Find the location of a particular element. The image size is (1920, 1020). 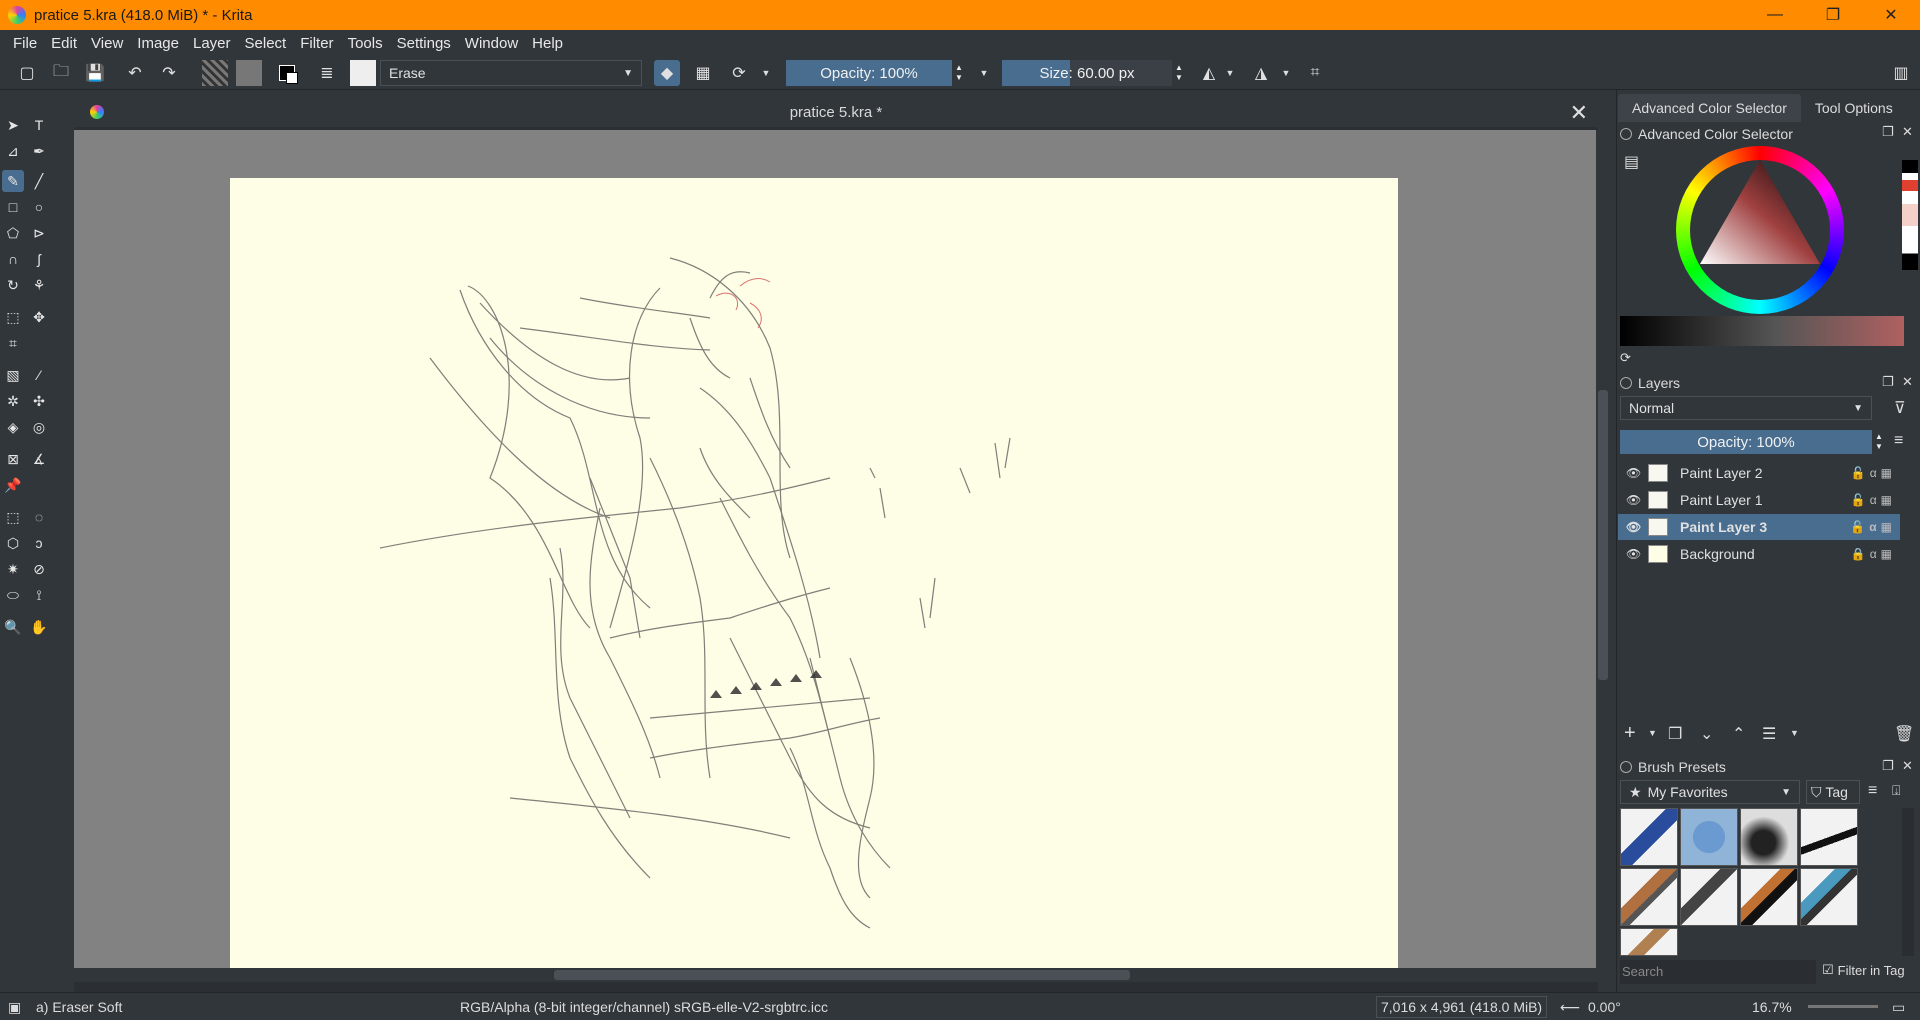

undo-icon: ↶ is located at coordinates (135, 73).